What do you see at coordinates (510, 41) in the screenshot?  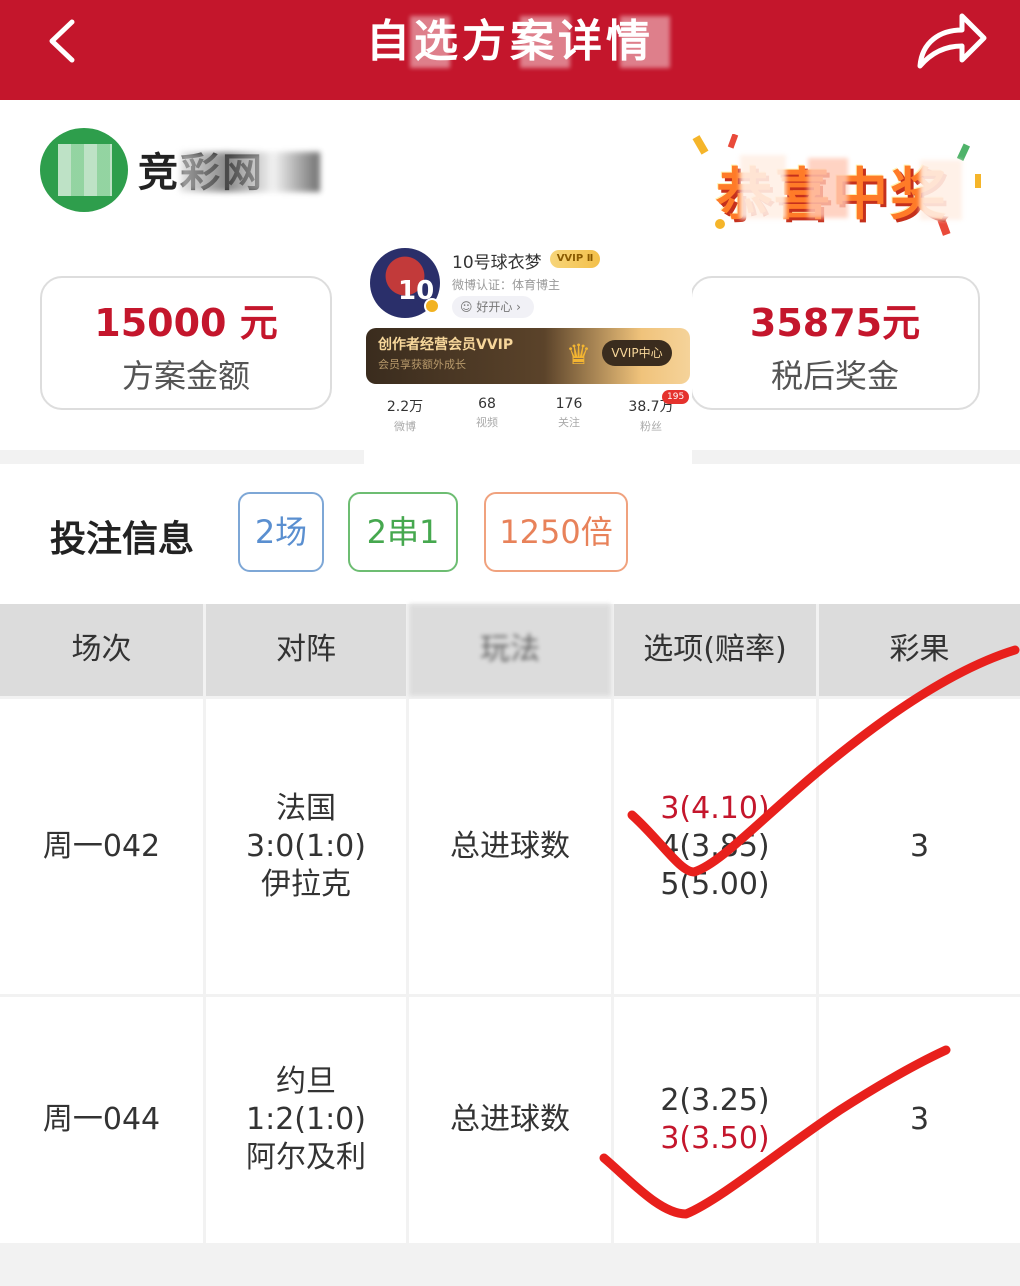 I see `page-title: 自选方案详情` at bounding box center [510, 41].